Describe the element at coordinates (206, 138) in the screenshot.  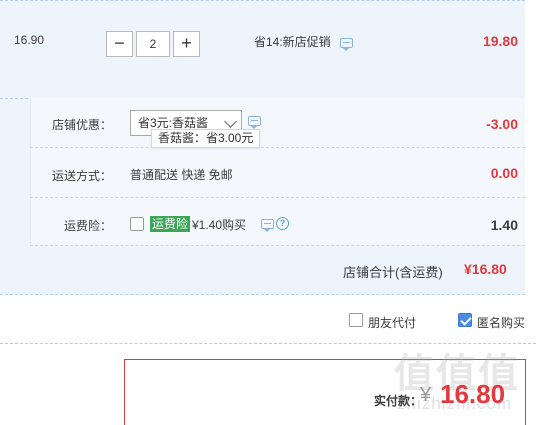
I see `coupon-tooltip: 香菇酱：省3.00元` at that location.